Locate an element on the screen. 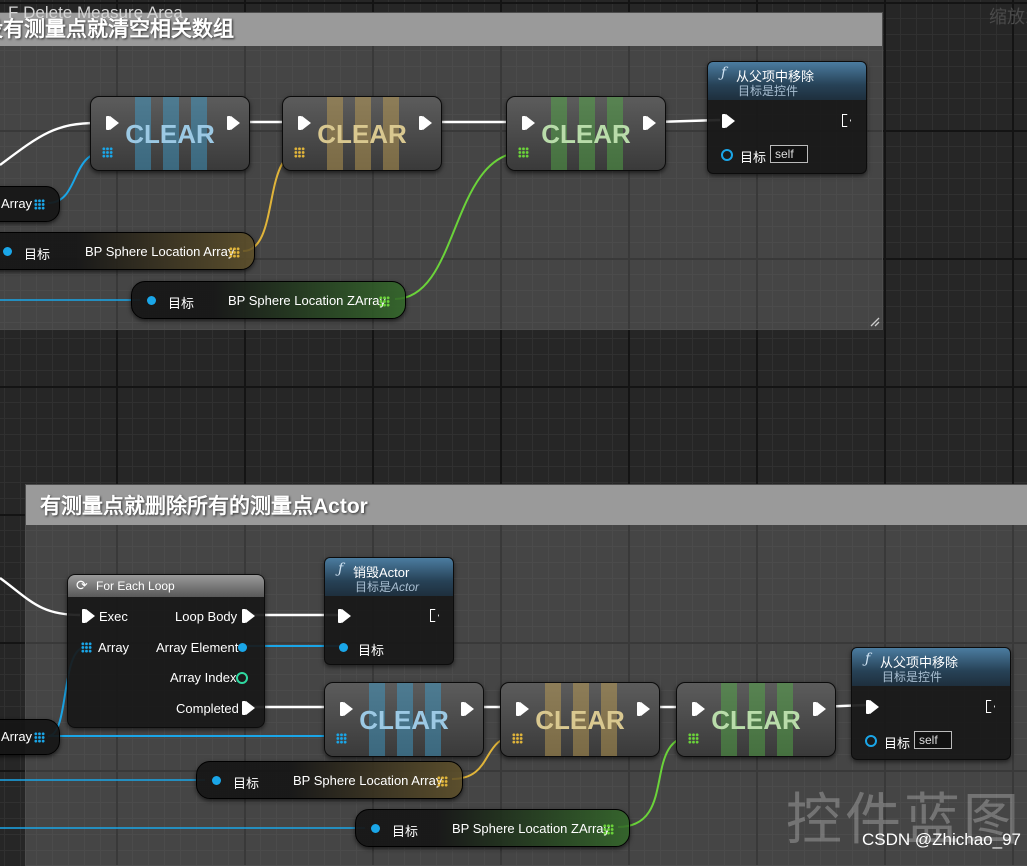 This screenshot has width=1027, height=866. clear-node-2: CLEAR is located at coordinates (362, 133).